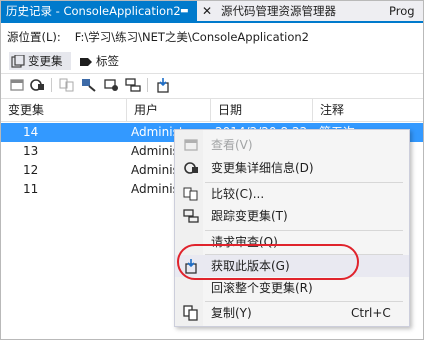 The height and width of the screenshot is (340, 424). Describe the element at coordinates (262, 288) in the screenshot. I see `menu-item-label: 回滚整个变更集(R)` at that location.